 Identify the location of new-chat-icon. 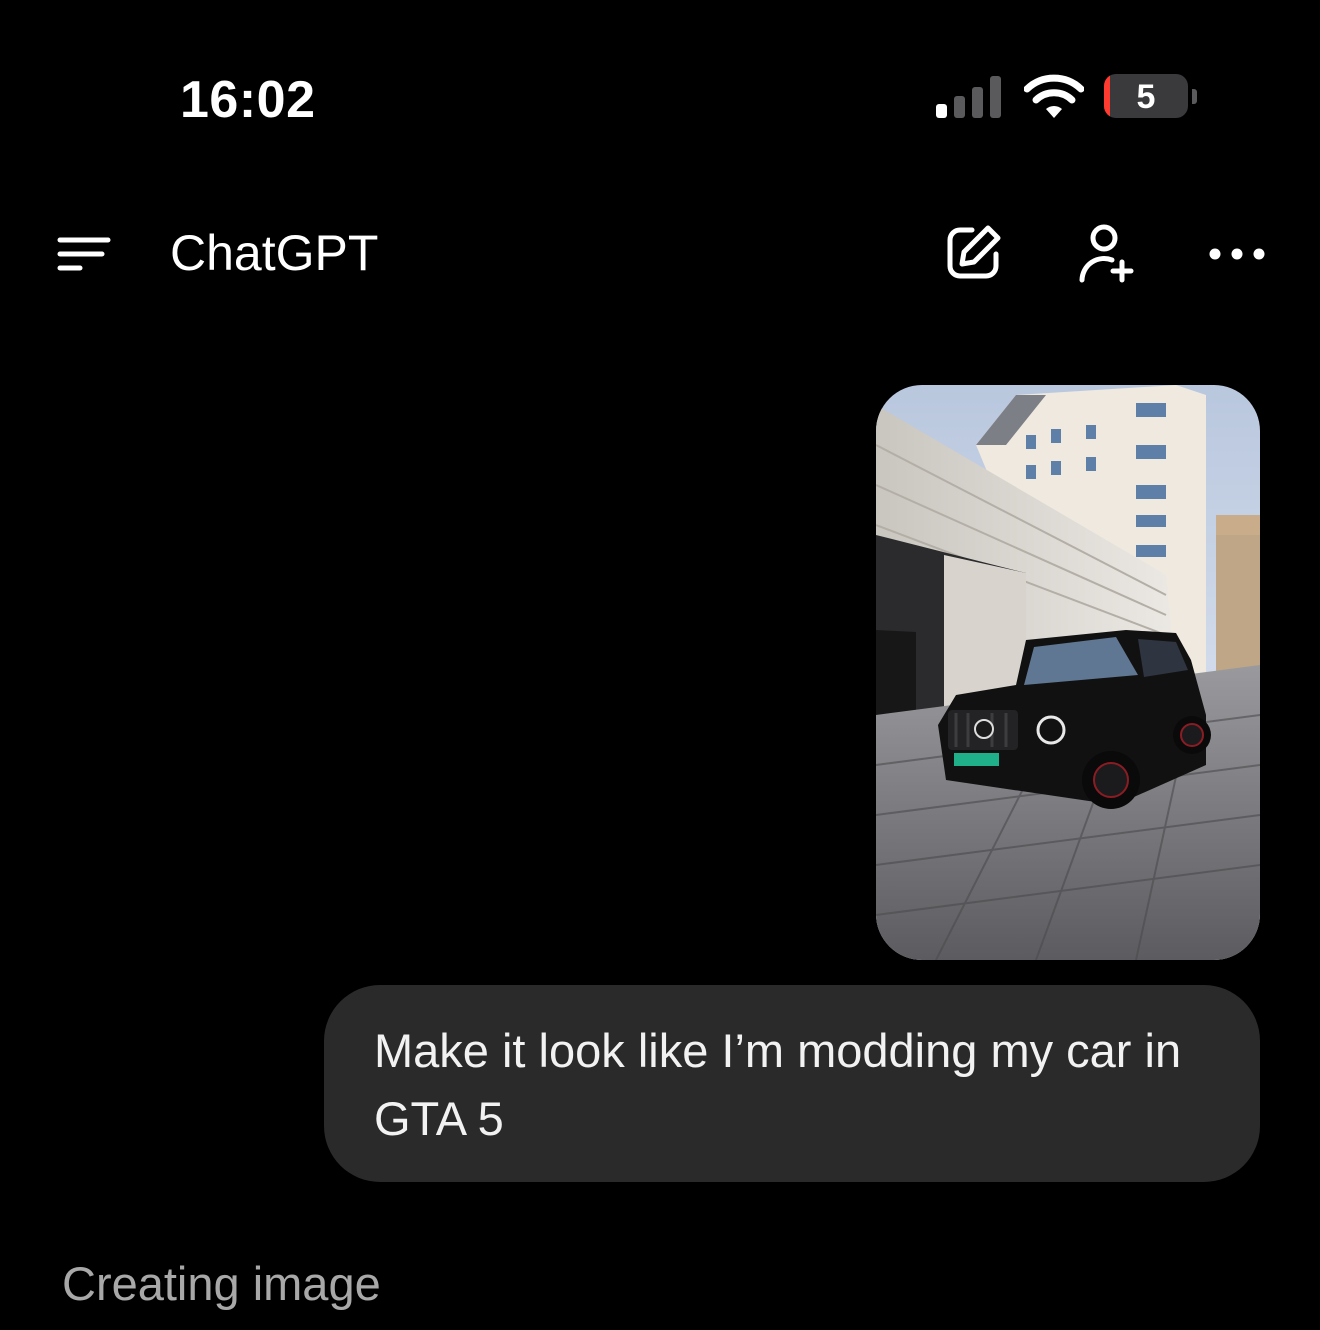
(973, 253).